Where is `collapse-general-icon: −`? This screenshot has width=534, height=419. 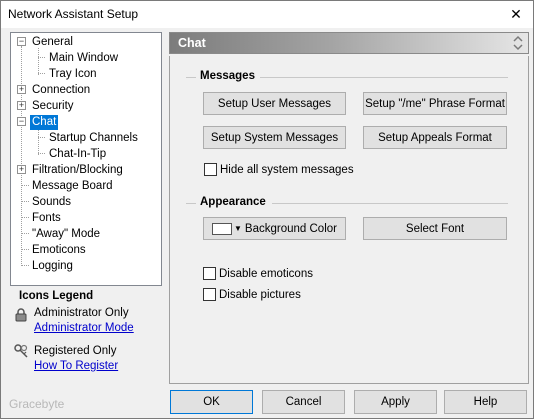 collapse-general-icon: − is located at coordinates (21, 41).